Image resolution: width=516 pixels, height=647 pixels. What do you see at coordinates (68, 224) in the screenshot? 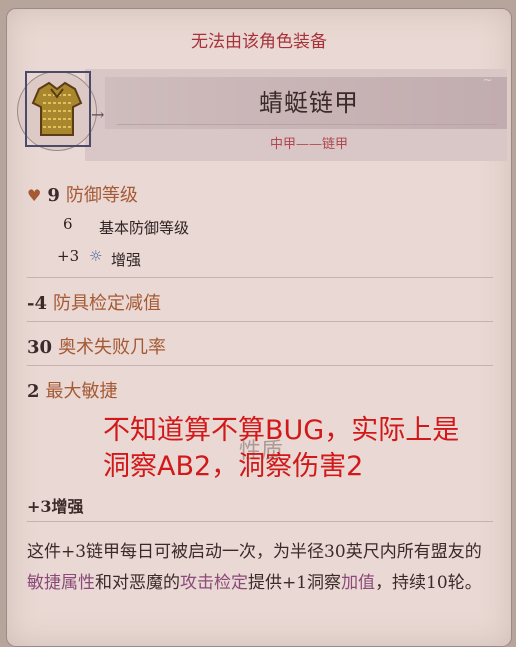
I see `base-ac-value: 6` at bounding box center [68, 224].